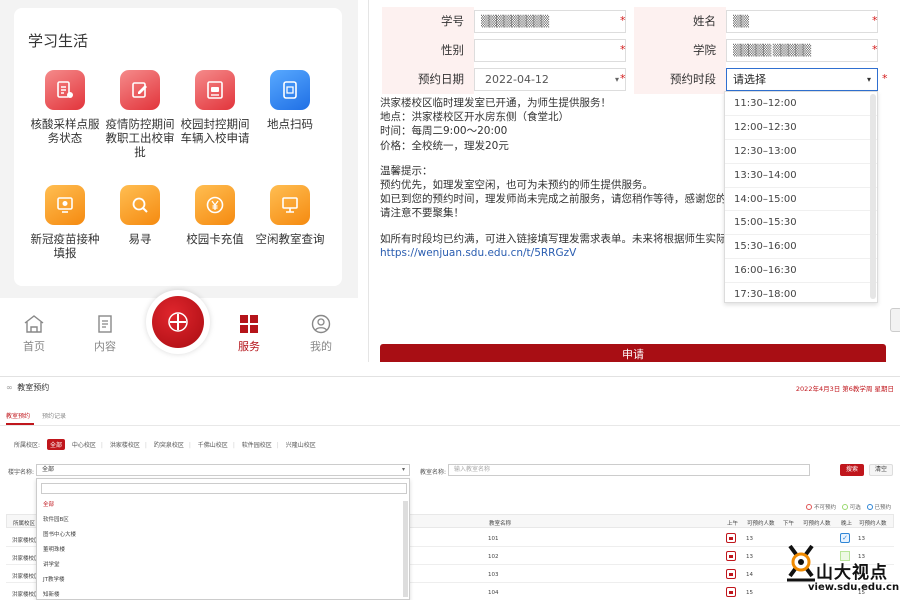 The width and height of the screenshot is (900, 600). I want to click on tab-booking-records: 预约记录, so click(54, 416).